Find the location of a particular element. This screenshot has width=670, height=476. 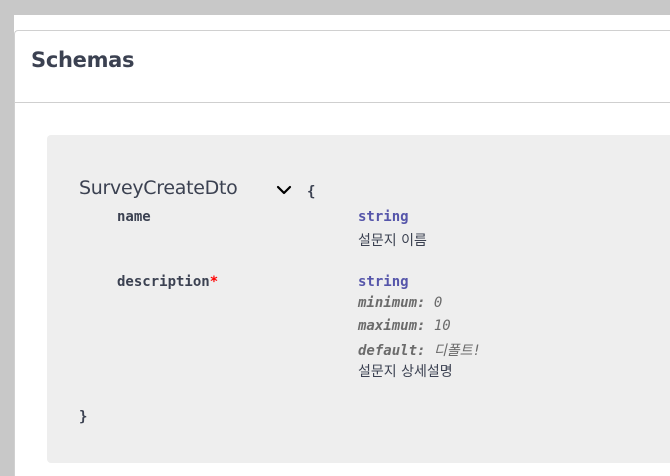

property-description-name: 설문지 이름 is located at coordinates (392, 241).